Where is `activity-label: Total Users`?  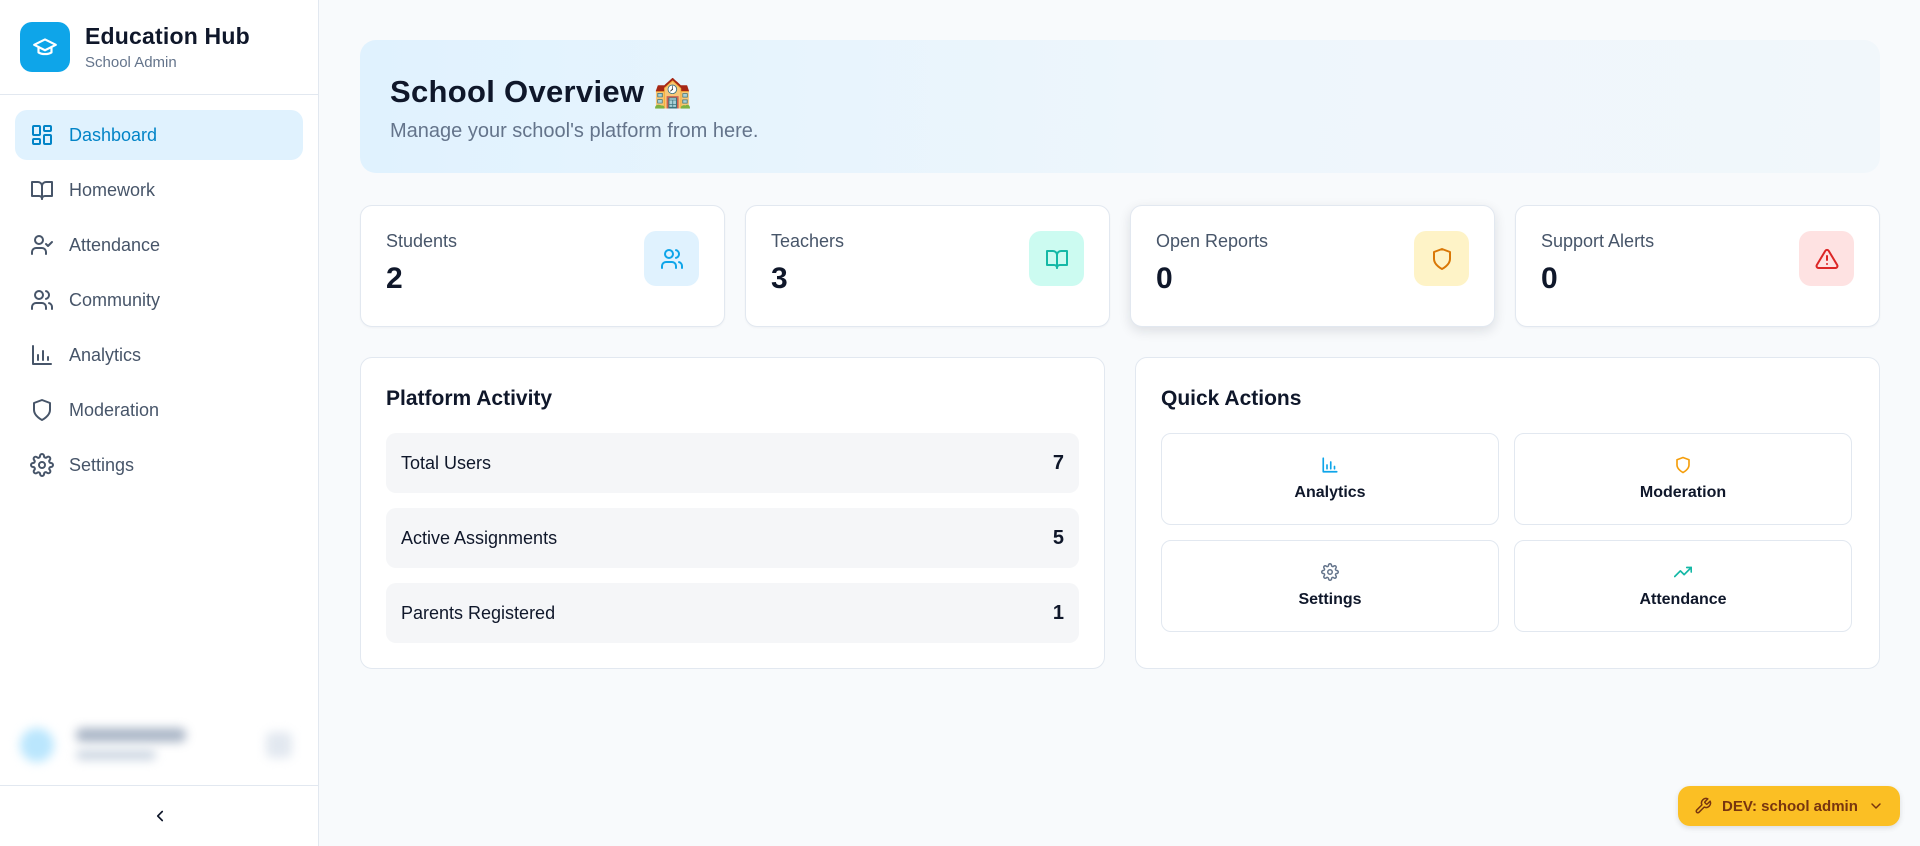
activity-label: Total Users is located at coordinates (446, 462).